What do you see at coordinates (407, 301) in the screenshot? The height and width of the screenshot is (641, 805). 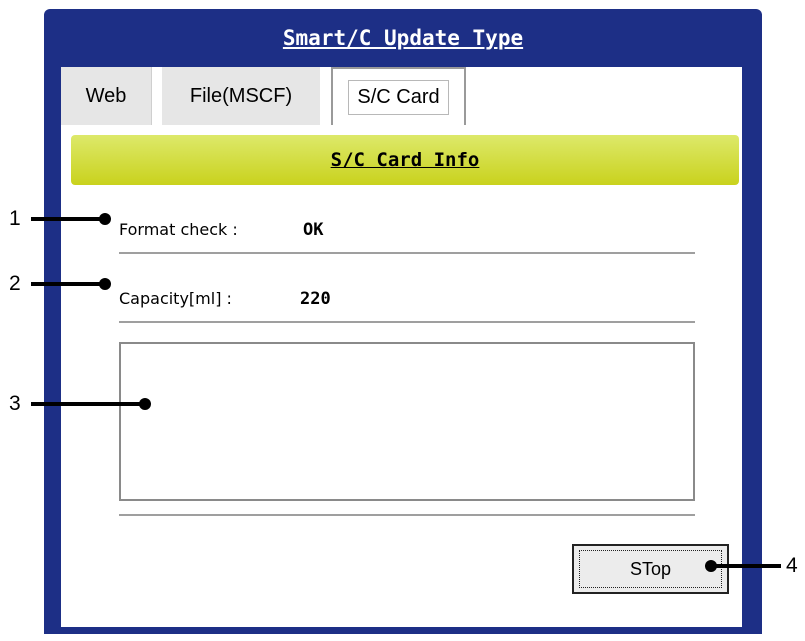 I see `capacity-row: Capacity[ml] : 220` at bounding box center [407, 301].